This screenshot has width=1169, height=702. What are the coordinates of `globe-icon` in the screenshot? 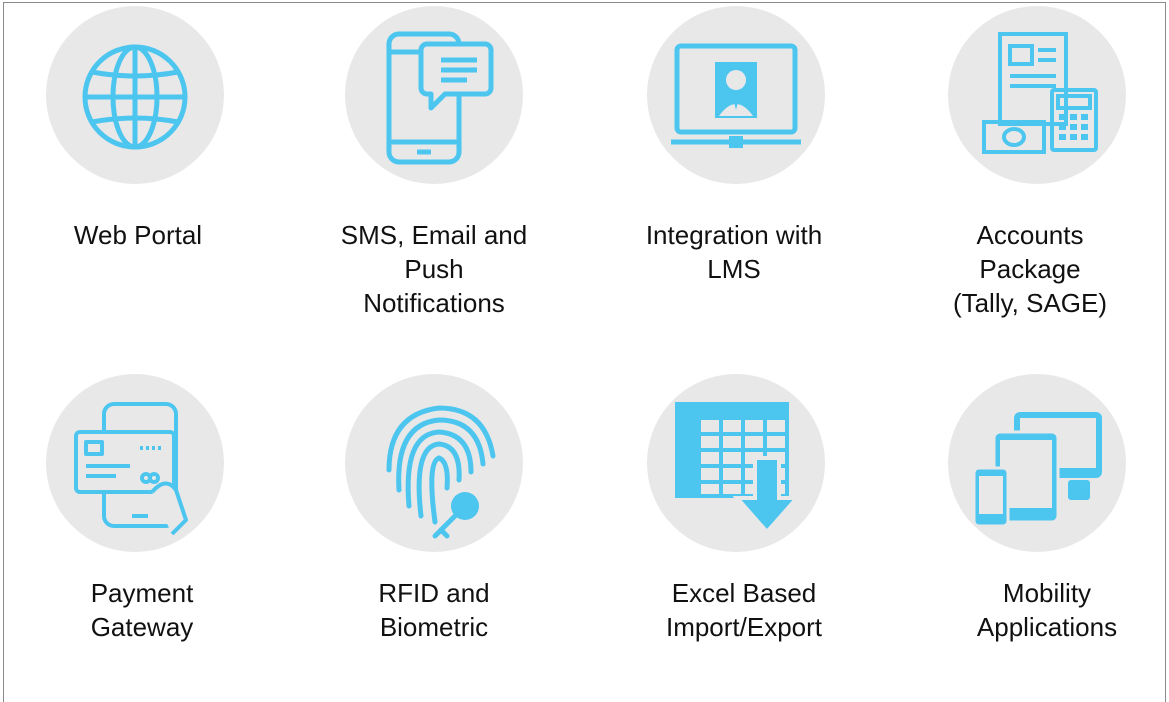 It's located at (135, 97).